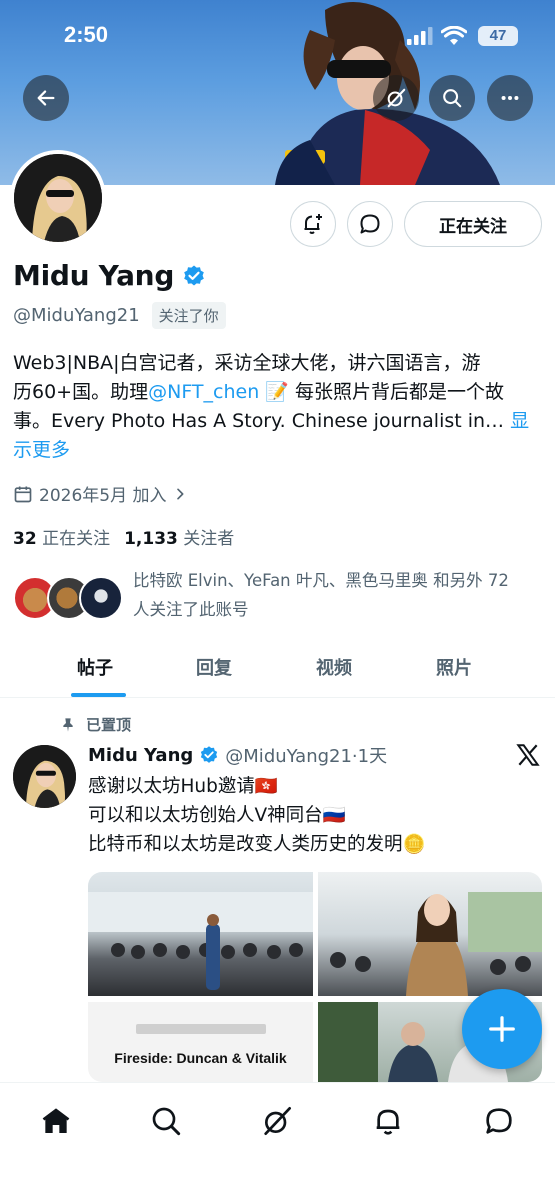 This screenshot has width=555, height=1200. Describe the element at coordinates (214, 667) in the screenshot. I see `tab-replies: 回复` at that location.